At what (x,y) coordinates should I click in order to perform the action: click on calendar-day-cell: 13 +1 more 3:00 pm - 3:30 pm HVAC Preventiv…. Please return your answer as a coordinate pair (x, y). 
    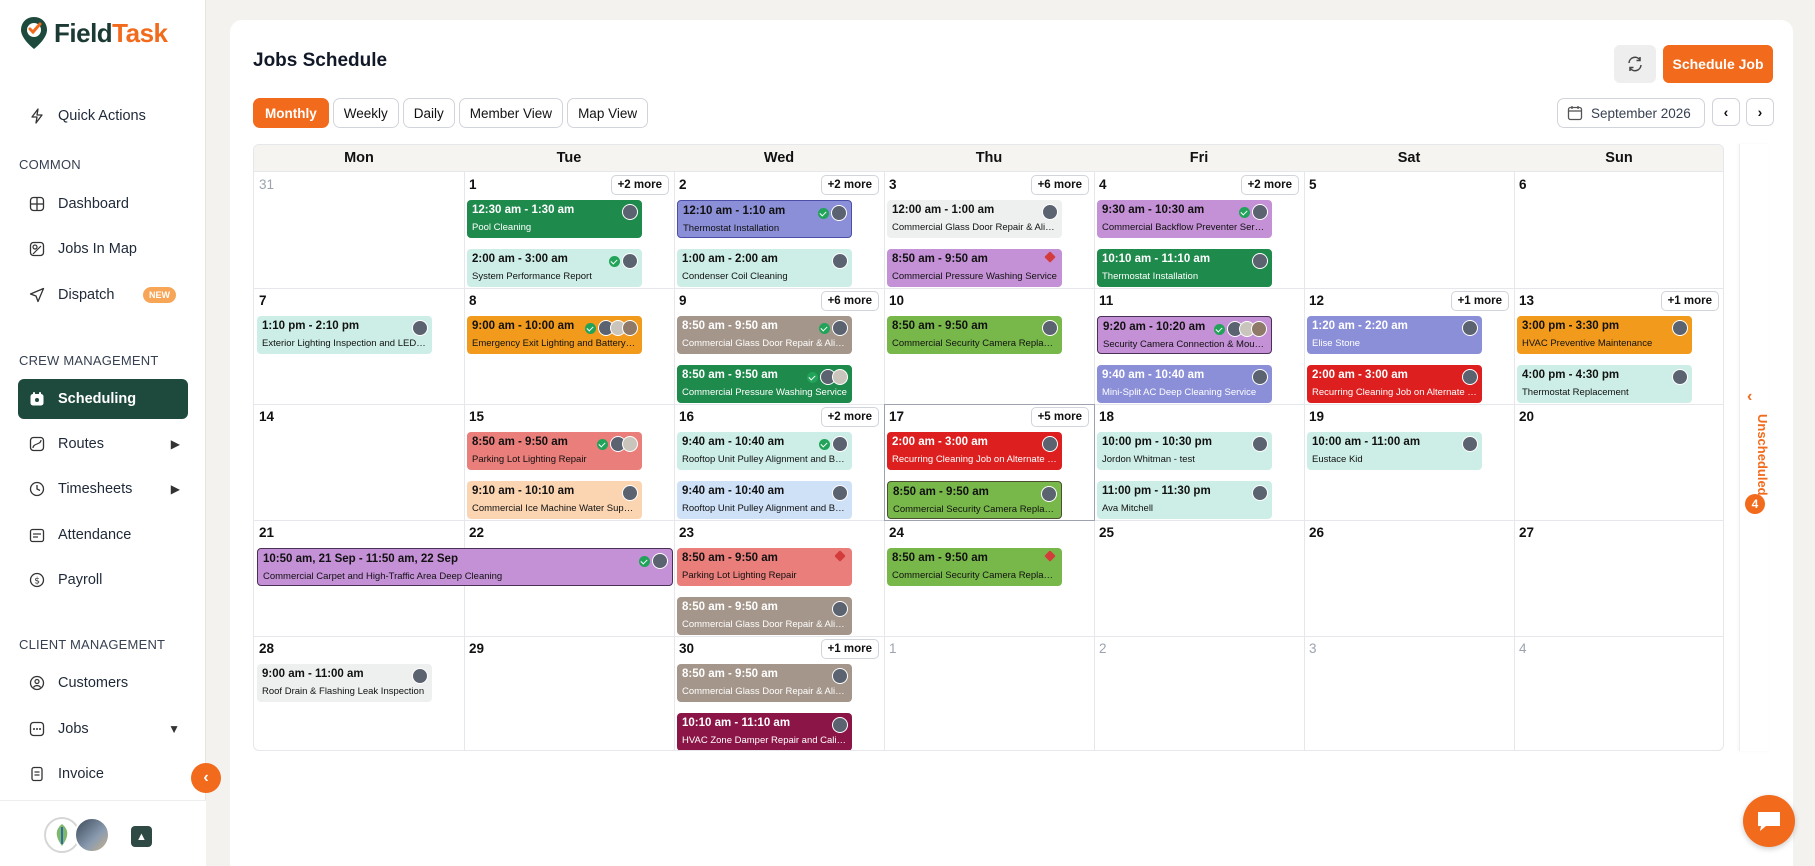
    Looking at the image, I should click on (1618, 346).